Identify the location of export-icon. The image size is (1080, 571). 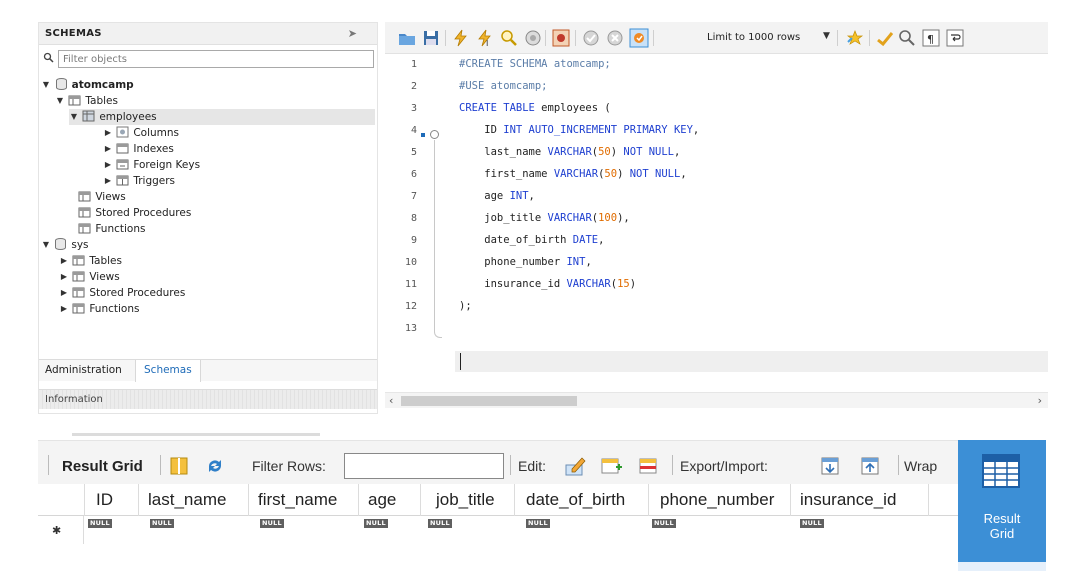
(831, 466).